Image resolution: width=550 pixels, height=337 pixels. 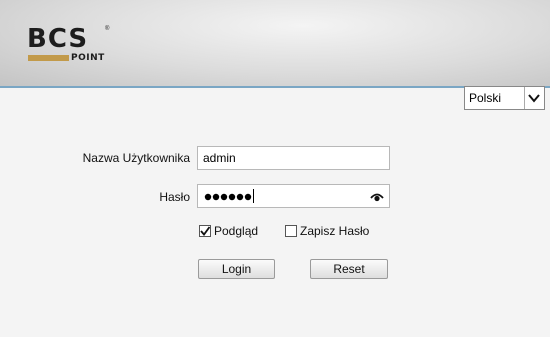 I want to click on preview-checkbox, so click(x=205, y=231).